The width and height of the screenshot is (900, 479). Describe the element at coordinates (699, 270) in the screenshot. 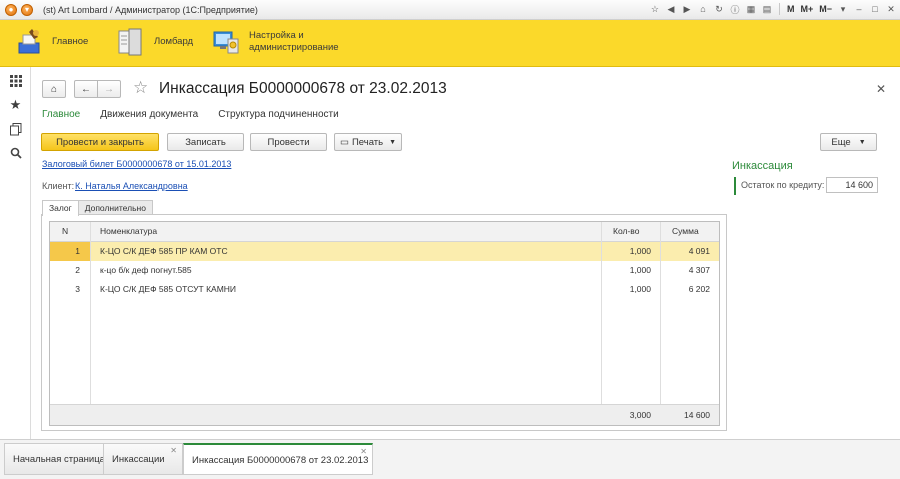

I see `row-sum: 4 307` at that location.